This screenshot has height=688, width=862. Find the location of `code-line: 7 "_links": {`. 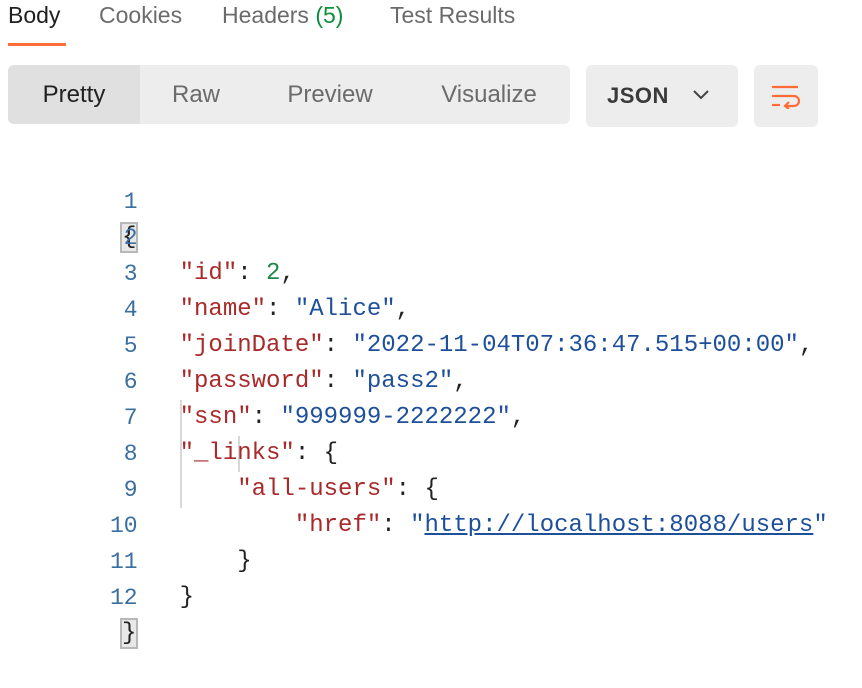

code-line: 7 "_links": { is located at coordinates (169, 415).